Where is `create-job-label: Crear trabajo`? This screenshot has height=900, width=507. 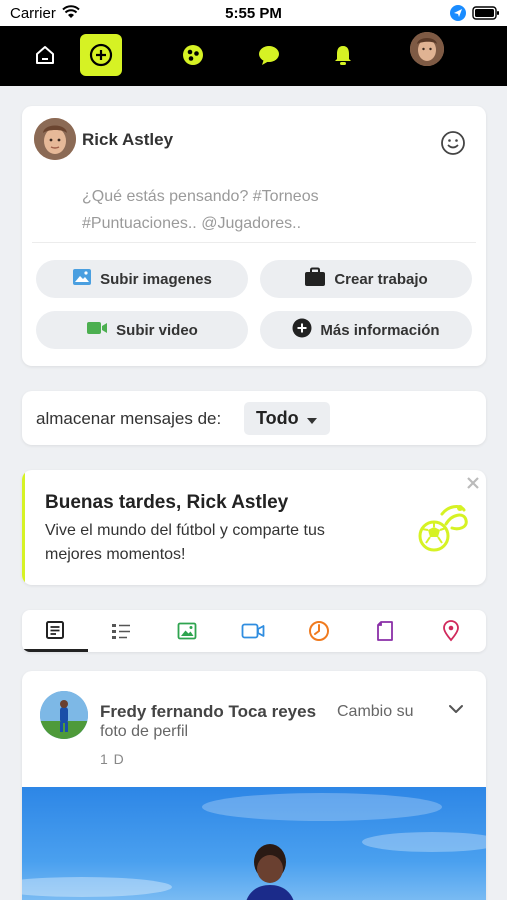 create-job-label: Crear trabajo is located at coordinates (381, 279).